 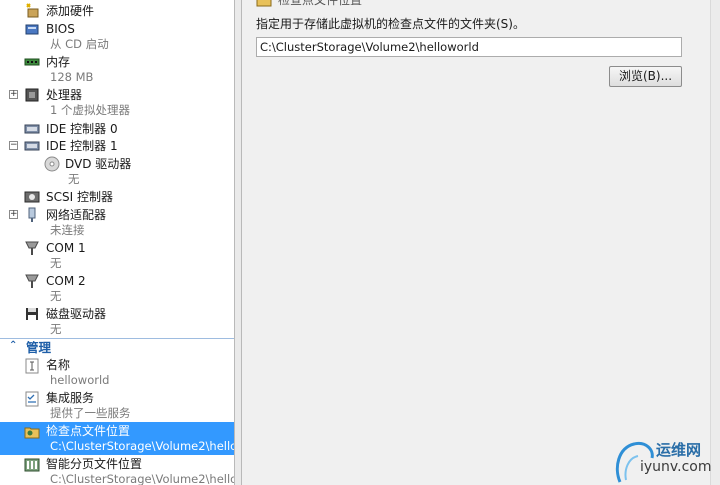 I want to click on floppy-disk-icon, so click(x=32, y=314).